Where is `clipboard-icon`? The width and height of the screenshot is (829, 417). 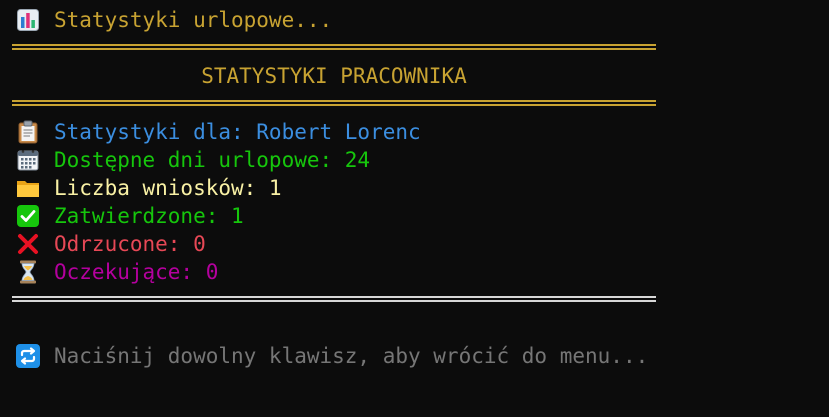 clipboard-icon is located at coordinates (28, 132).